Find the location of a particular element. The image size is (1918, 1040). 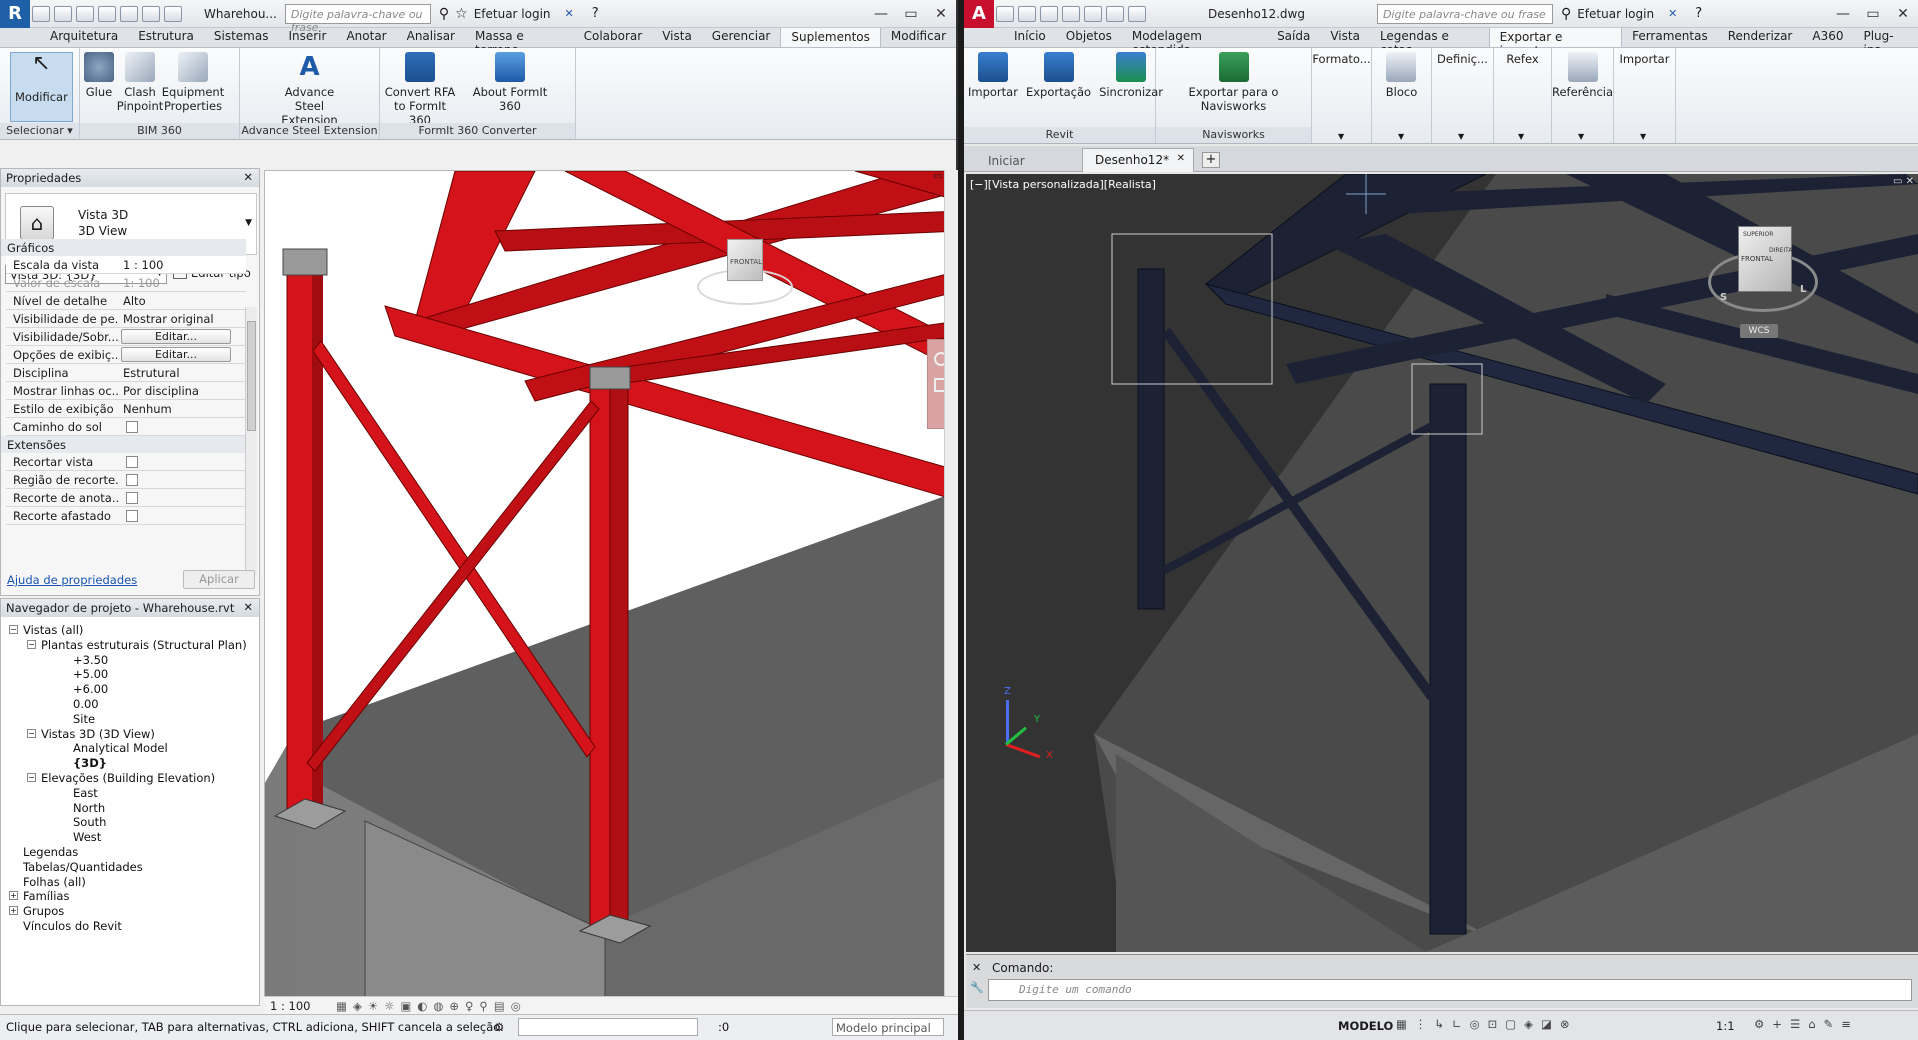

status-toggle-icons: ▦⋮↳∟◎⊡▢◈◪⊗ is located at coordinates (1487, 1024).